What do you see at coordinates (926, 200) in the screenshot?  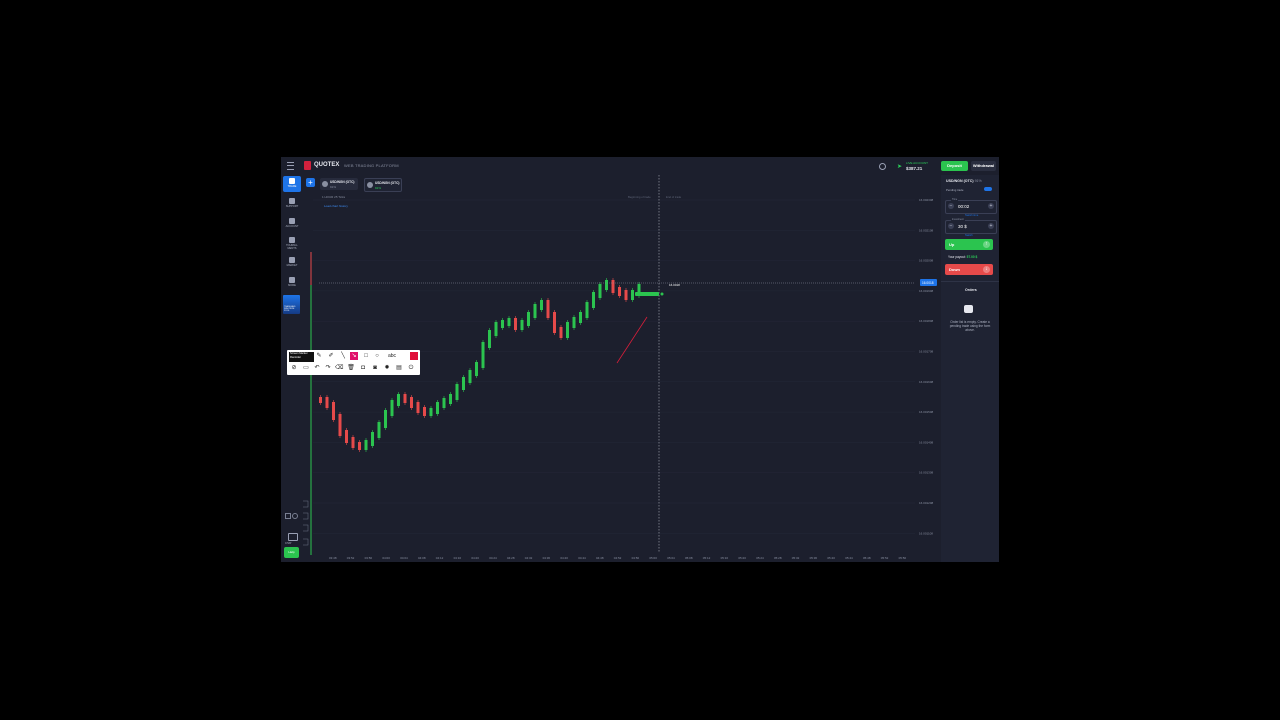 I see `y-tick-label: 16.002308` at bounding box center [926, 200].